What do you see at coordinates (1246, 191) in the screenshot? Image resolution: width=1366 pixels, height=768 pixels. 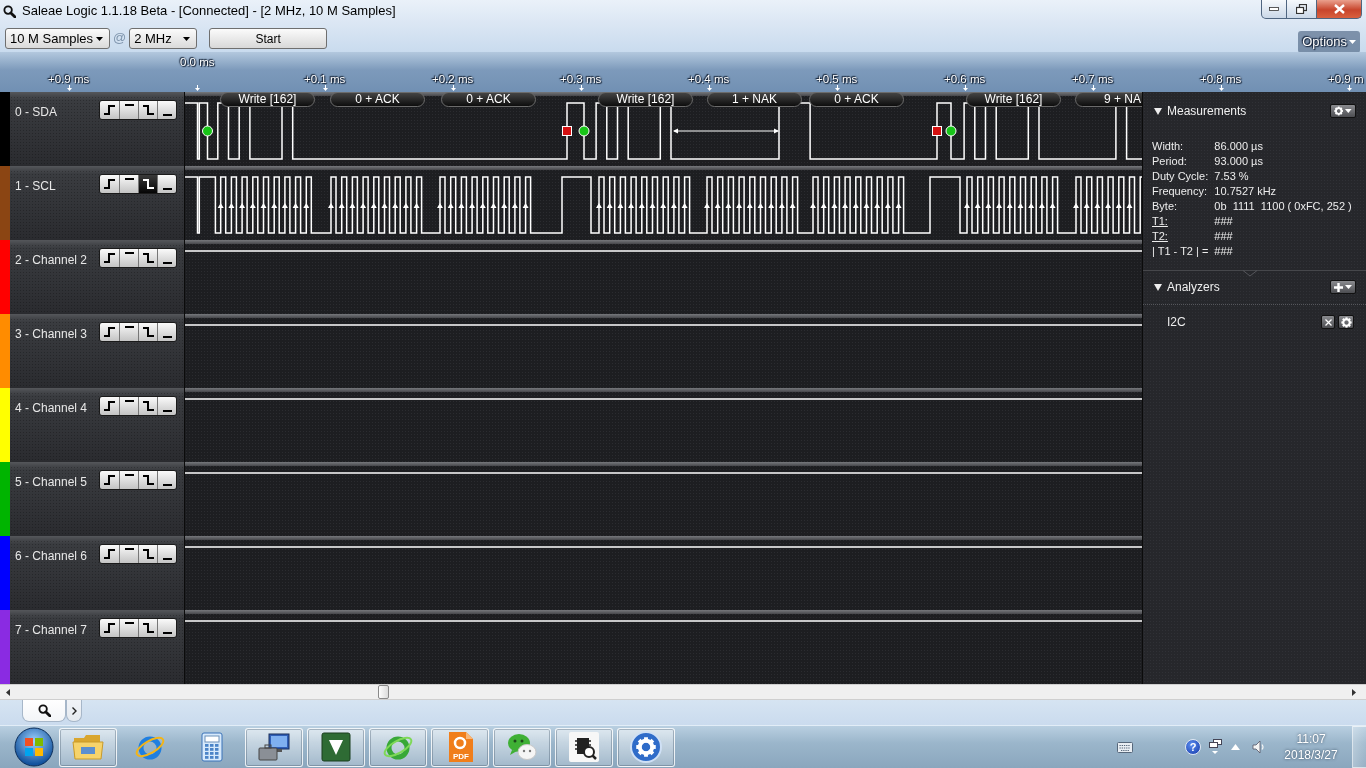 I see `measurement-value: 10.7527 kHz` at bounding box center [1246, 191].